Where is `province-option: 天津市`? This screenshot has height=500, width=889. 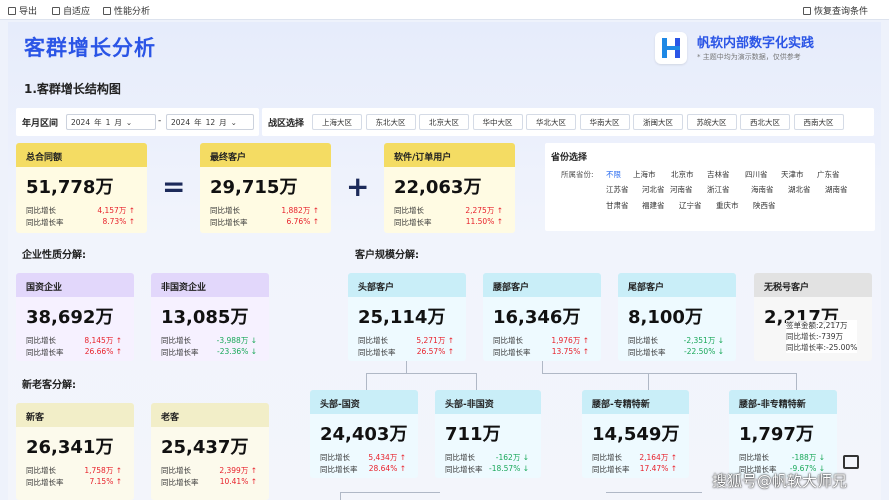 province-option: 天津市 is located at coordinates (792, 174).